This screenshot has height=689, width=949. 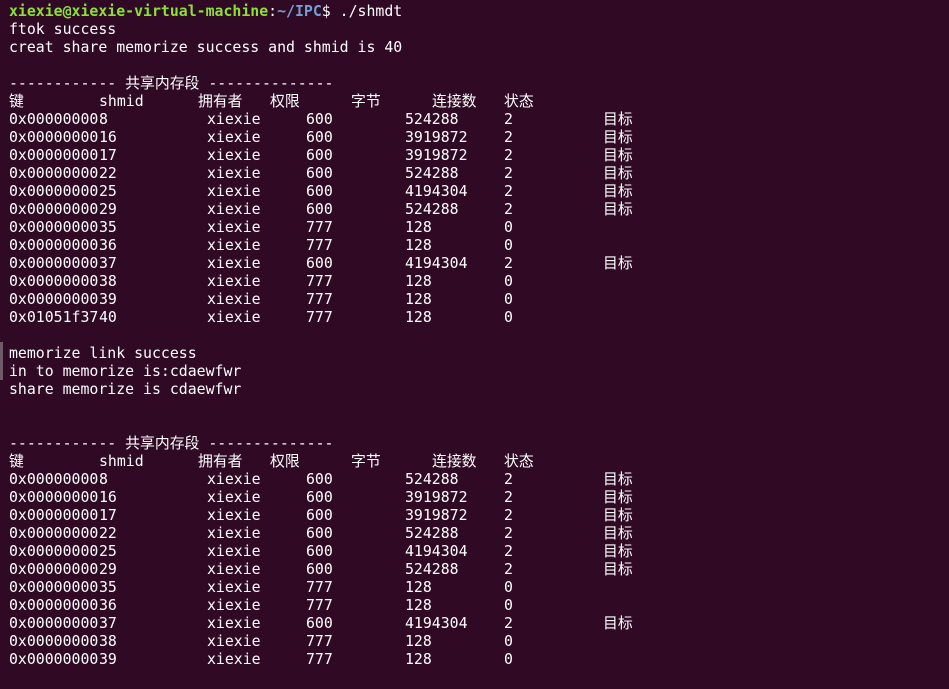 I want to click on table-row: 0x00000000 17 xiexie 600 3919872 2 目标, so click(x=479, y=515).